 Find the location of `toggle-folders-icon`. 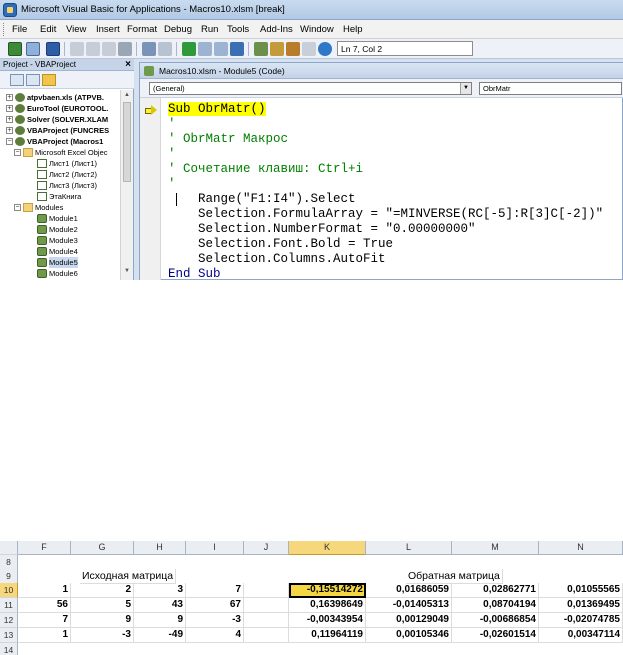

toggle-folders-icon is located at coordinates (49, 80).